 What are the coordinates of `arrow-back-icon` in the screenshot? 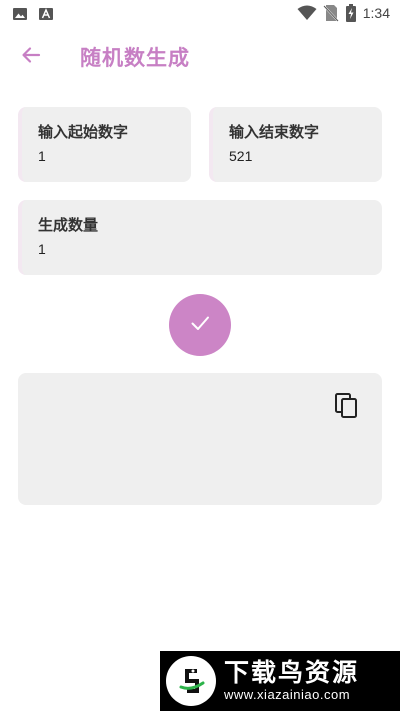 It's located at (31, 57).